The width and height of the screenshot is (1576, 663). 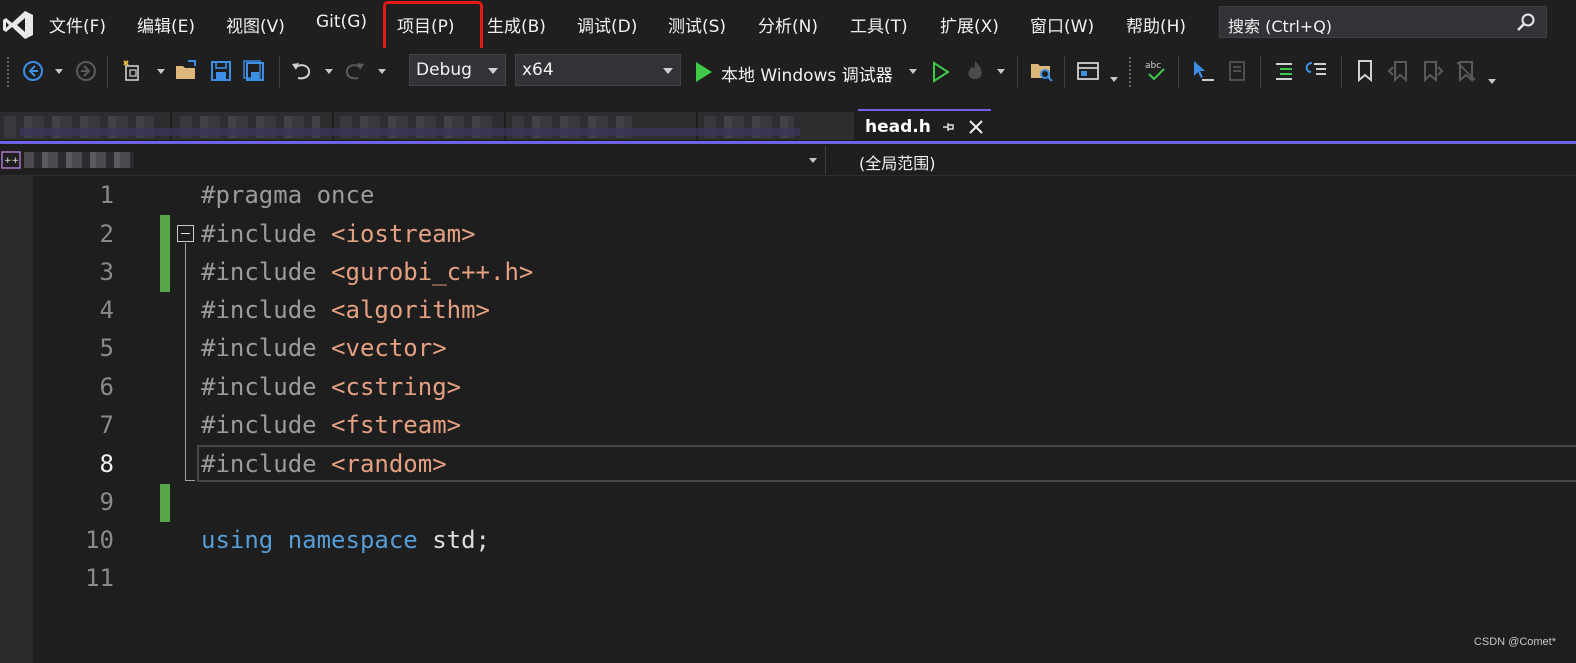 I want to click on redacted-project-name, so click(x=79, y=160).